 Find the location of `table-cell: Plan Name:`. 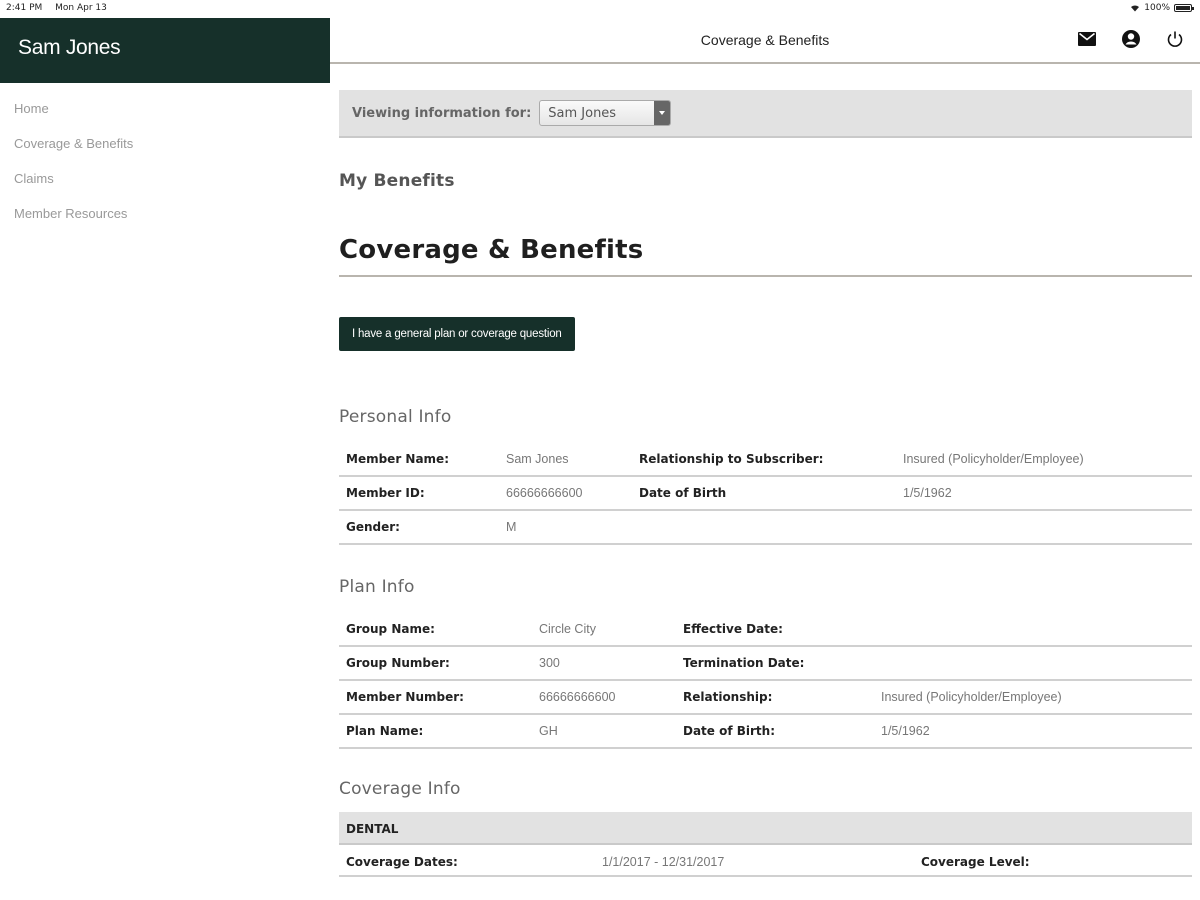

table-cell: Plan Name: is located at coordinates (435, 731).